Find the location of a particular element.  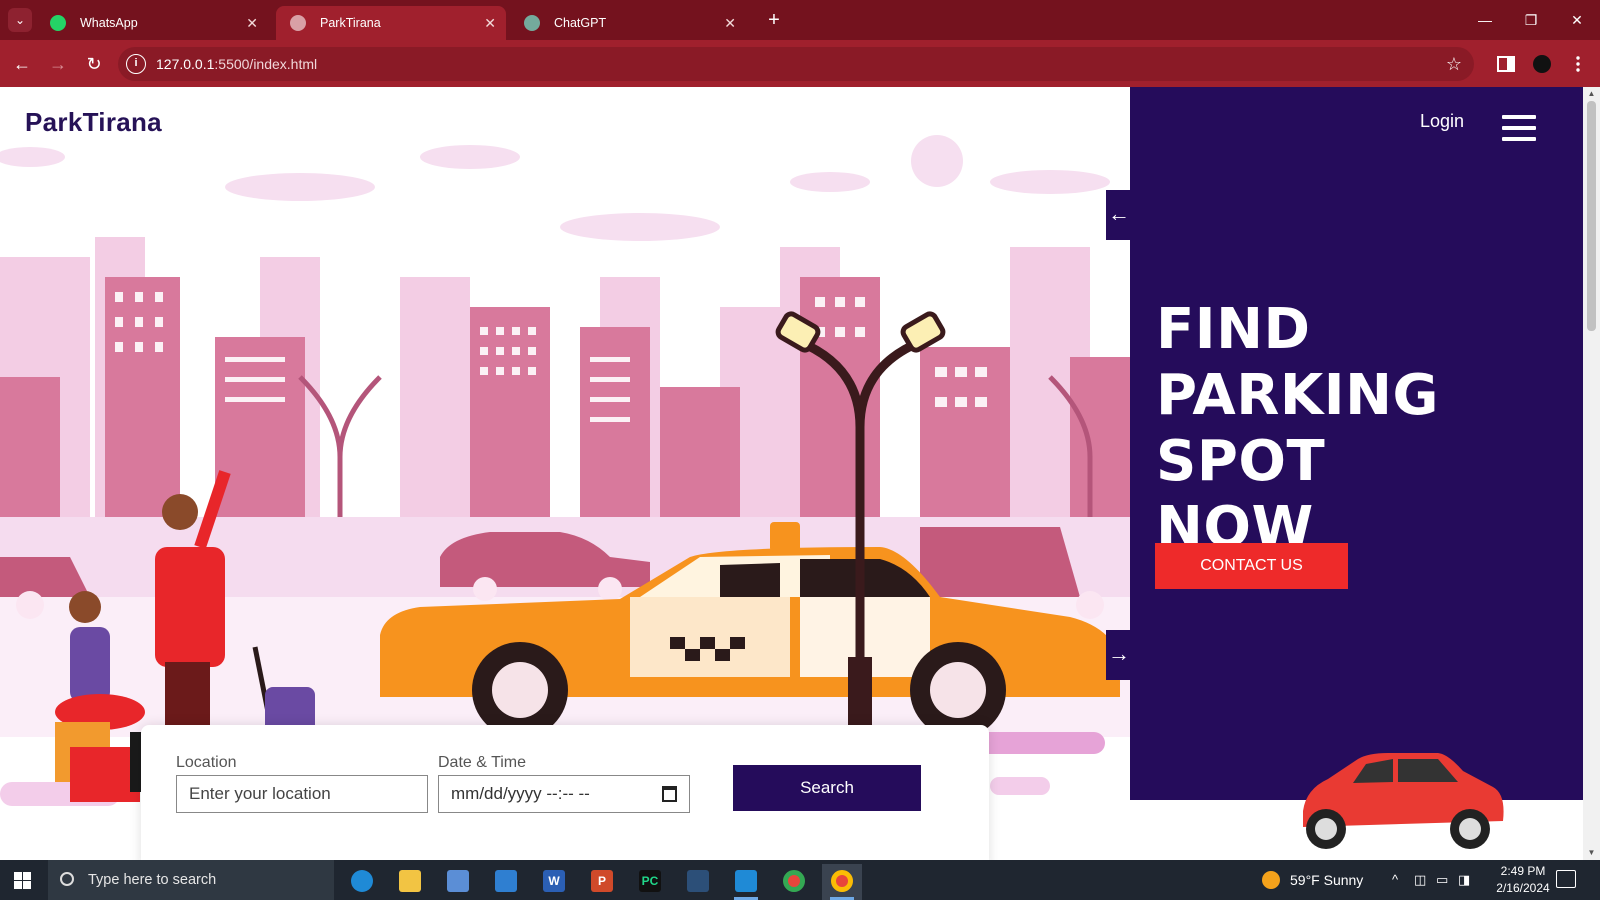

datetime-label: Date & Time is located at coordinates (482, 762).